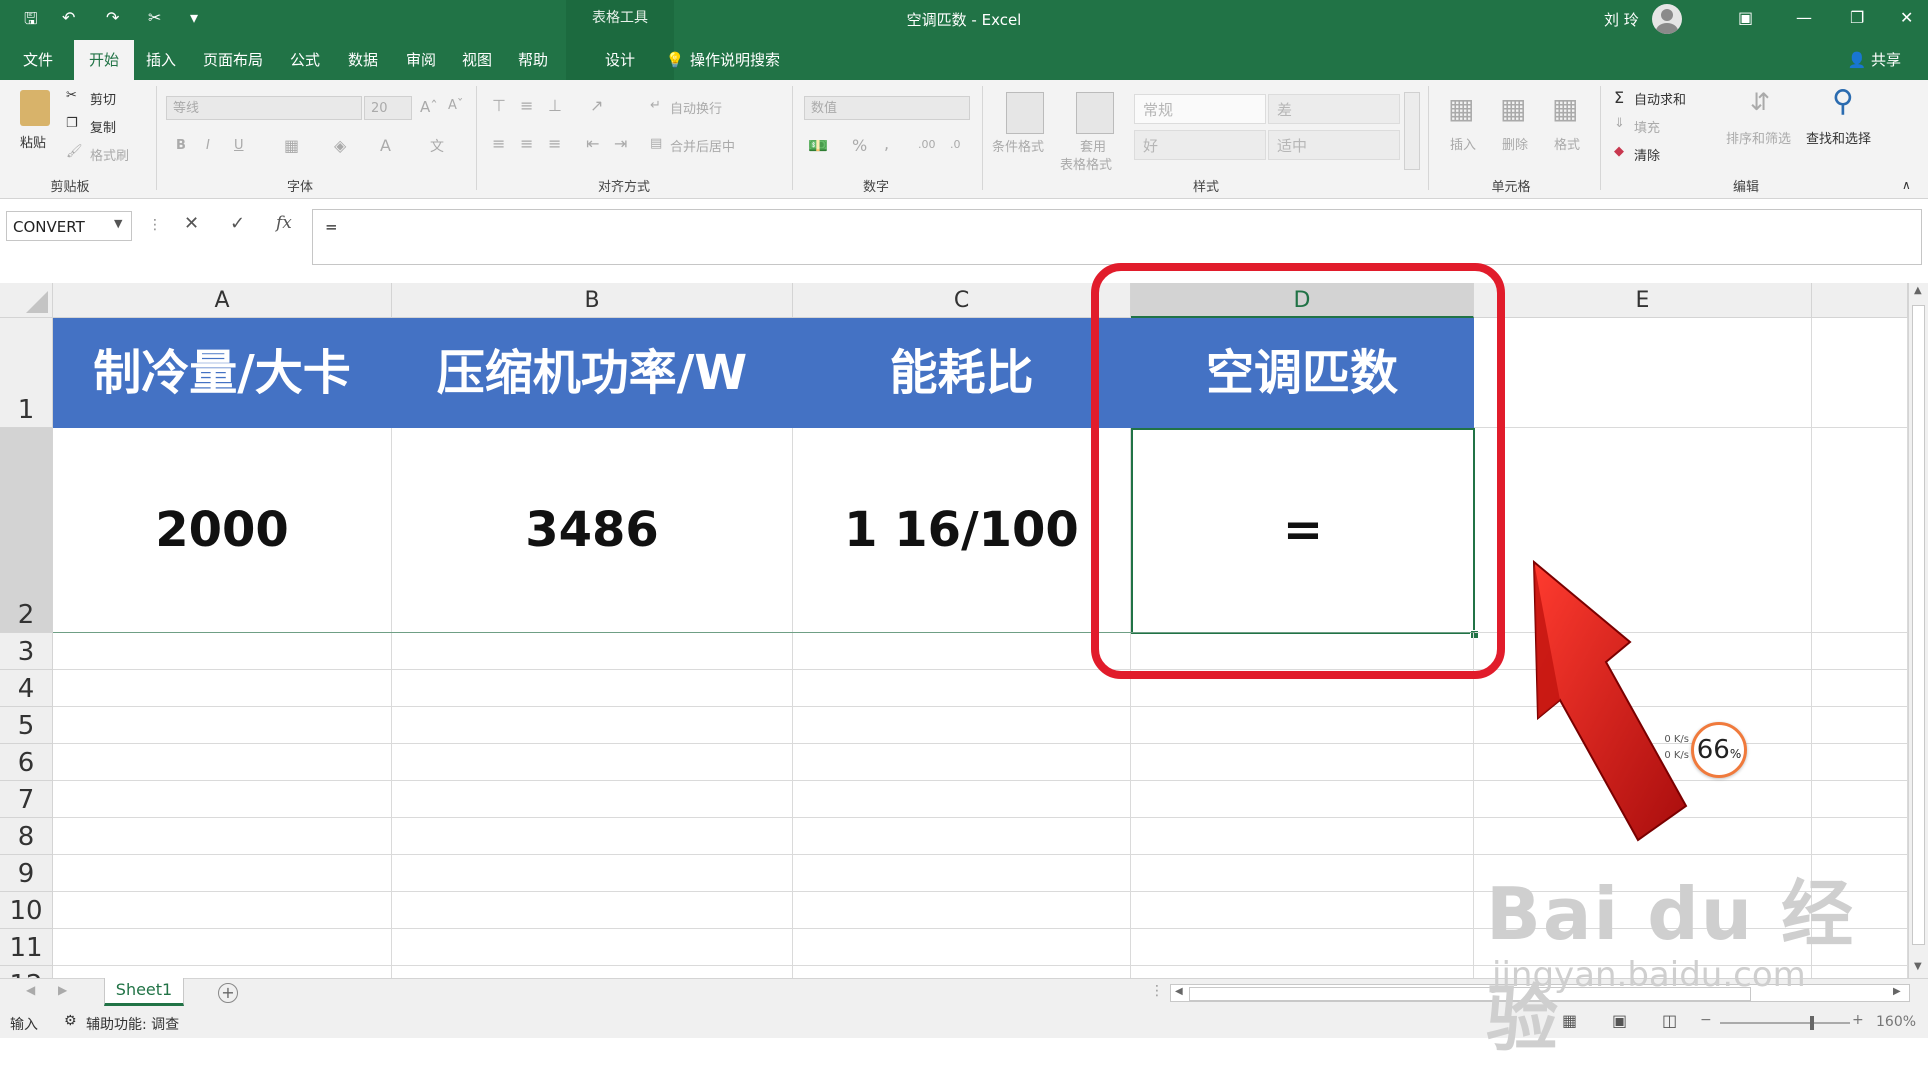 This screenshot has height=1065, width=1928. What do you see at coordinates (1334, 109) in the screenshot?
I see `style-bad: 差` at bounding box center [1334, 109].